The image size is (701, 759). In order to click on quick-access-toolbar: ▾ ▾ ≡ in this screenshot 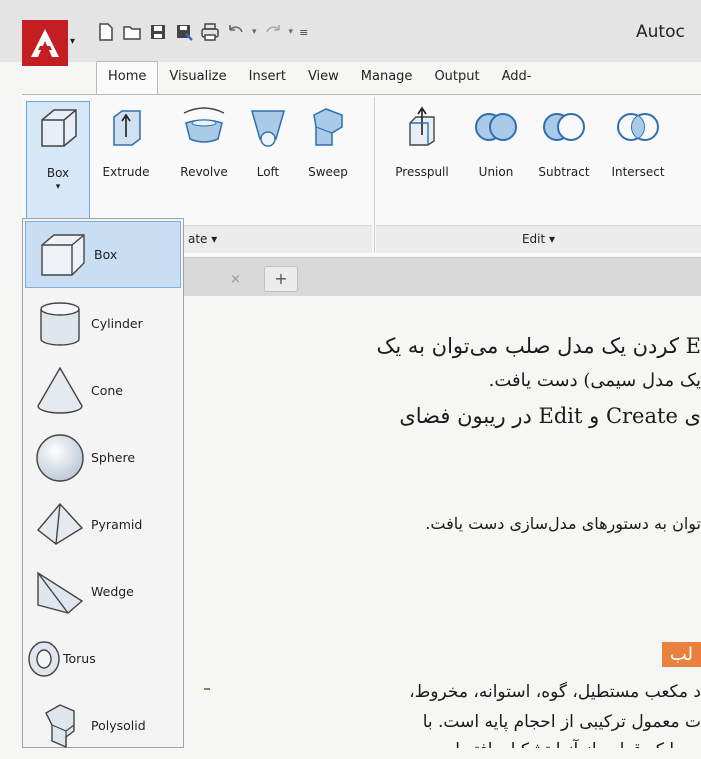, I will do `click(202, 32)`.